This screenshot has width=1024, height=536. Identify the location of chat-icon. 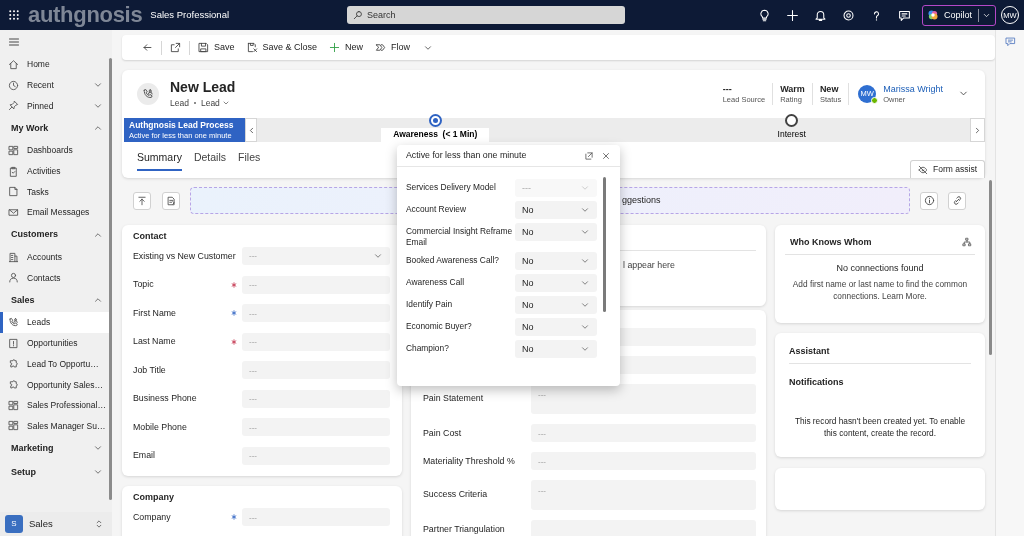
(905, 15).